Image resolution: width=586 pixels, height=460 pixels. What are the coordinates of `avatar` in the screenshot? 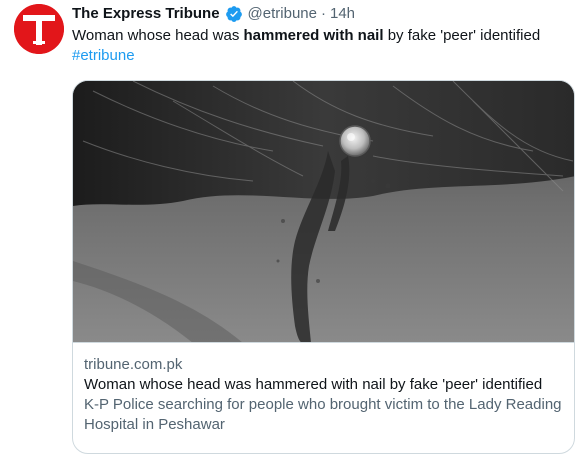 It's located at (39, 29).